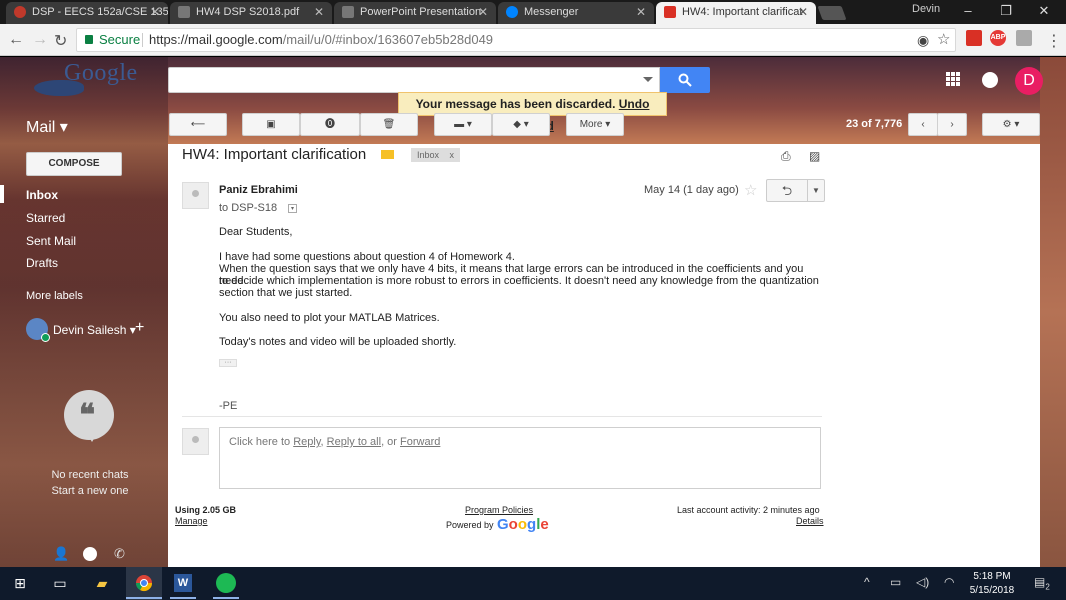 This screenshot has height=600, width=1066. I want to click on older-button: ›, so click(952, 124).